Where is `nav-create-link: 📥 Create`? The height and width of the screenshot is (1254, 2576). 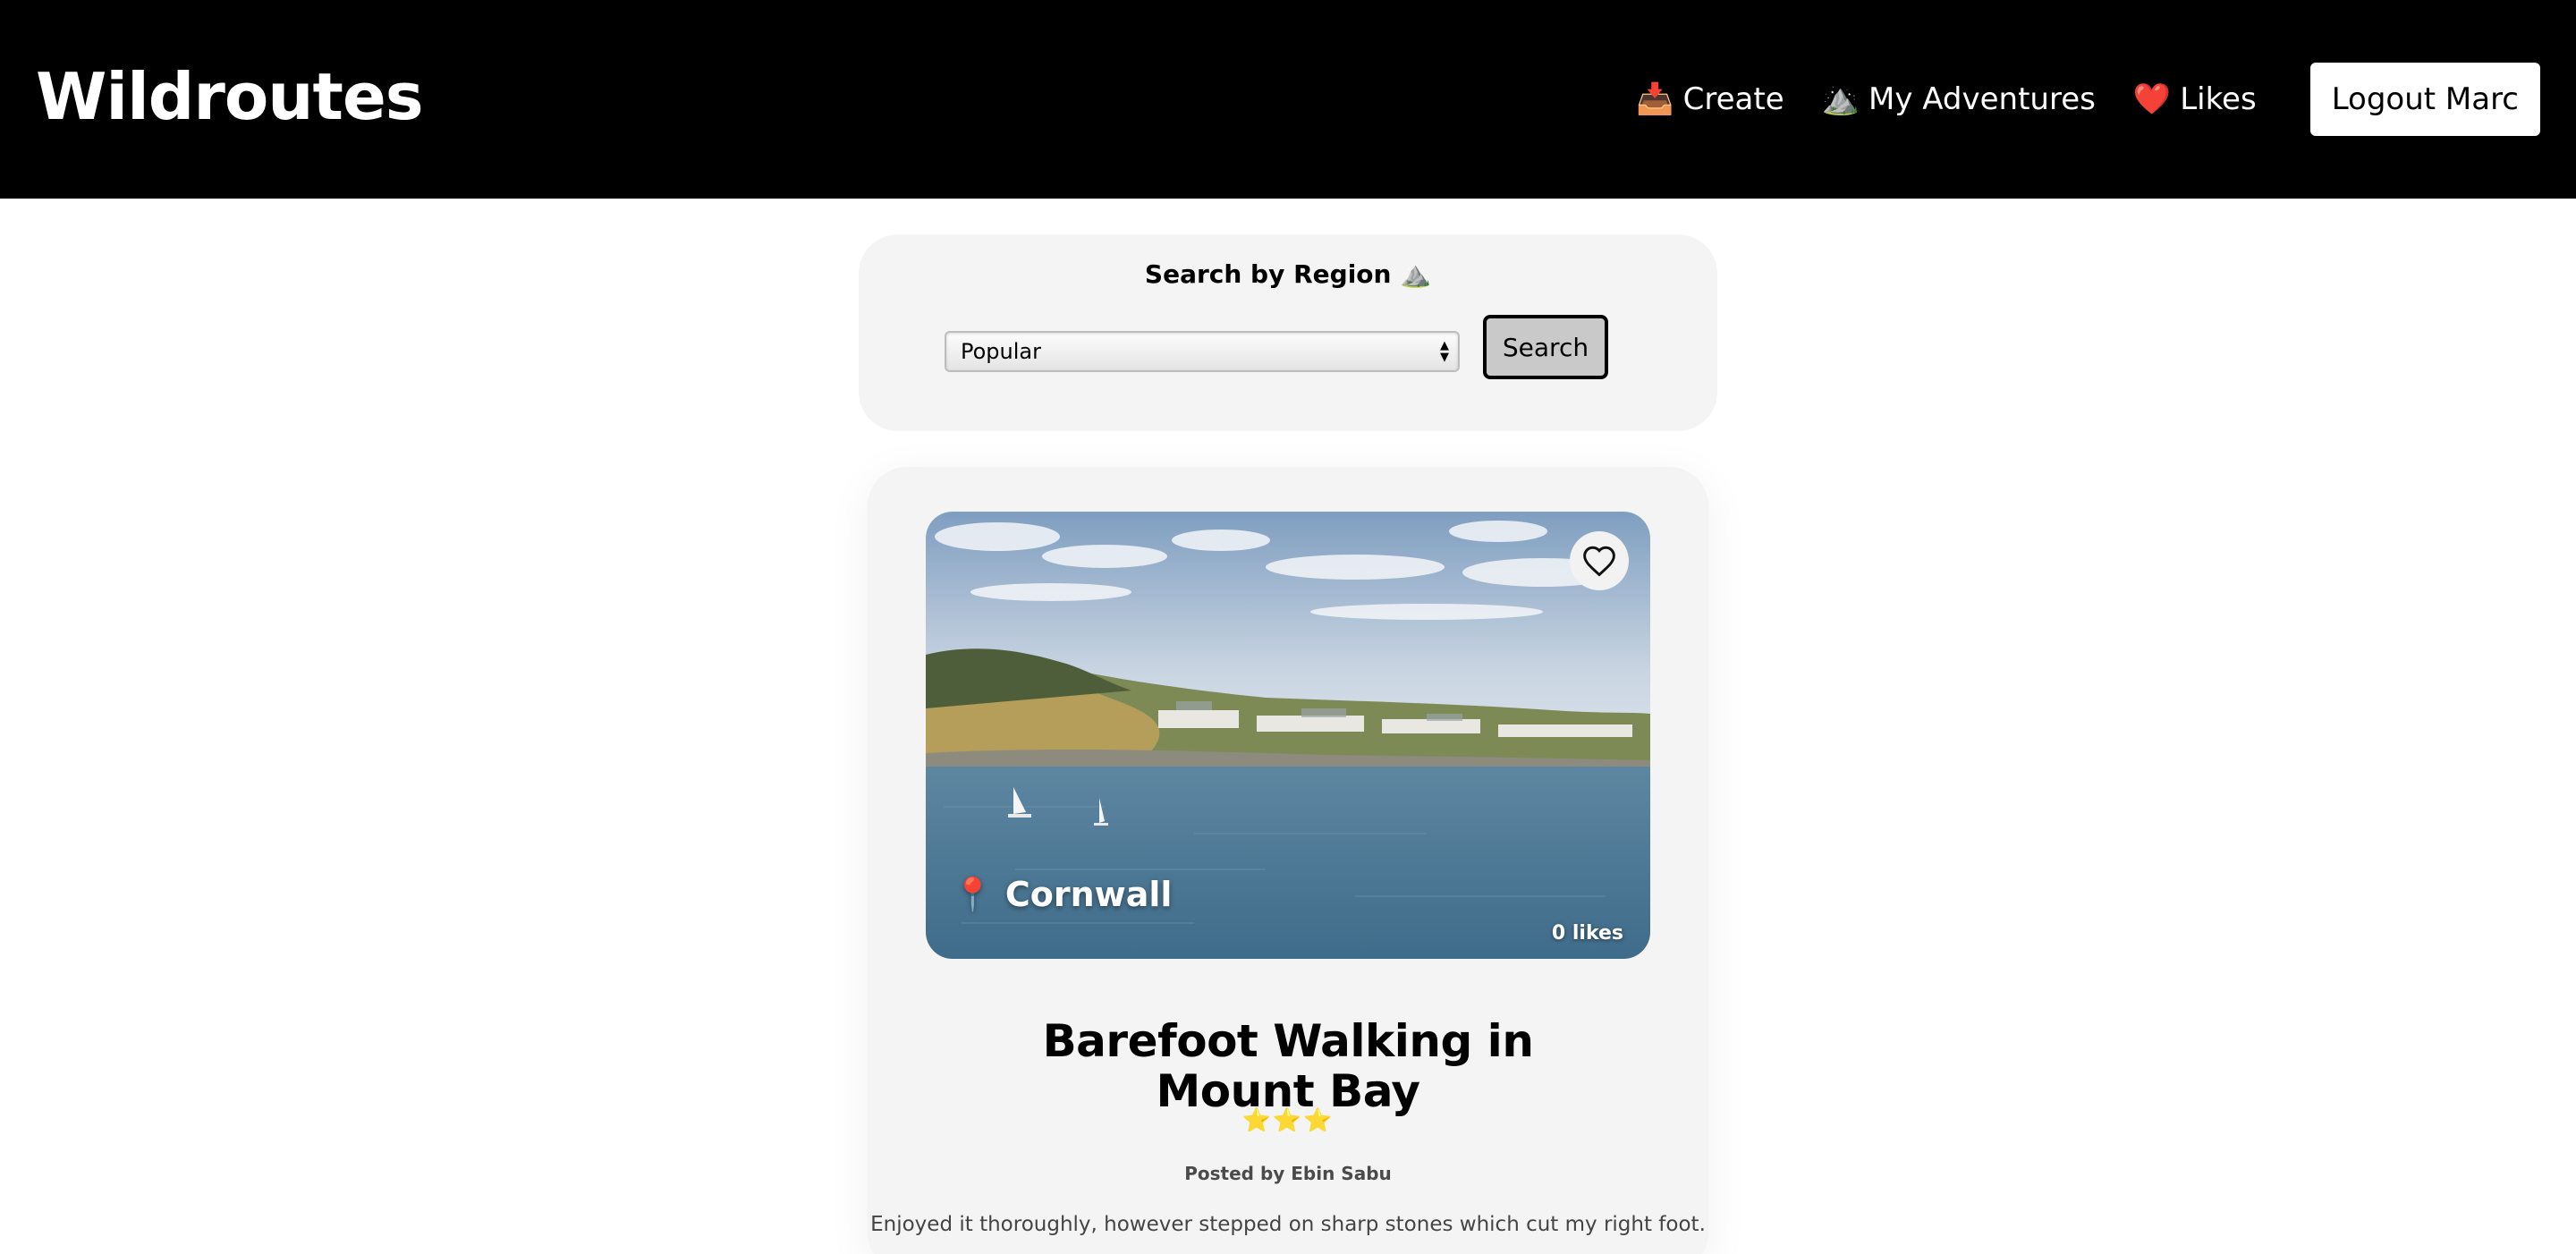
nav-create-link: 📥 Create is located at coordinates (1710, 99).